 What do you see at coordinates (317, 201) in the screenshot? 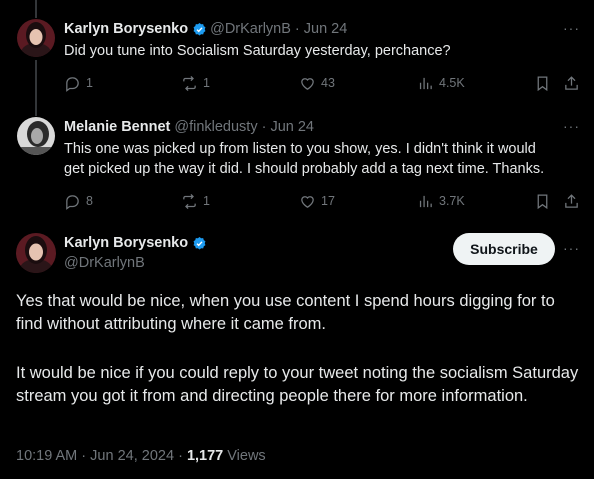
I see `like-button: 17` at bounding box center [317, 201].